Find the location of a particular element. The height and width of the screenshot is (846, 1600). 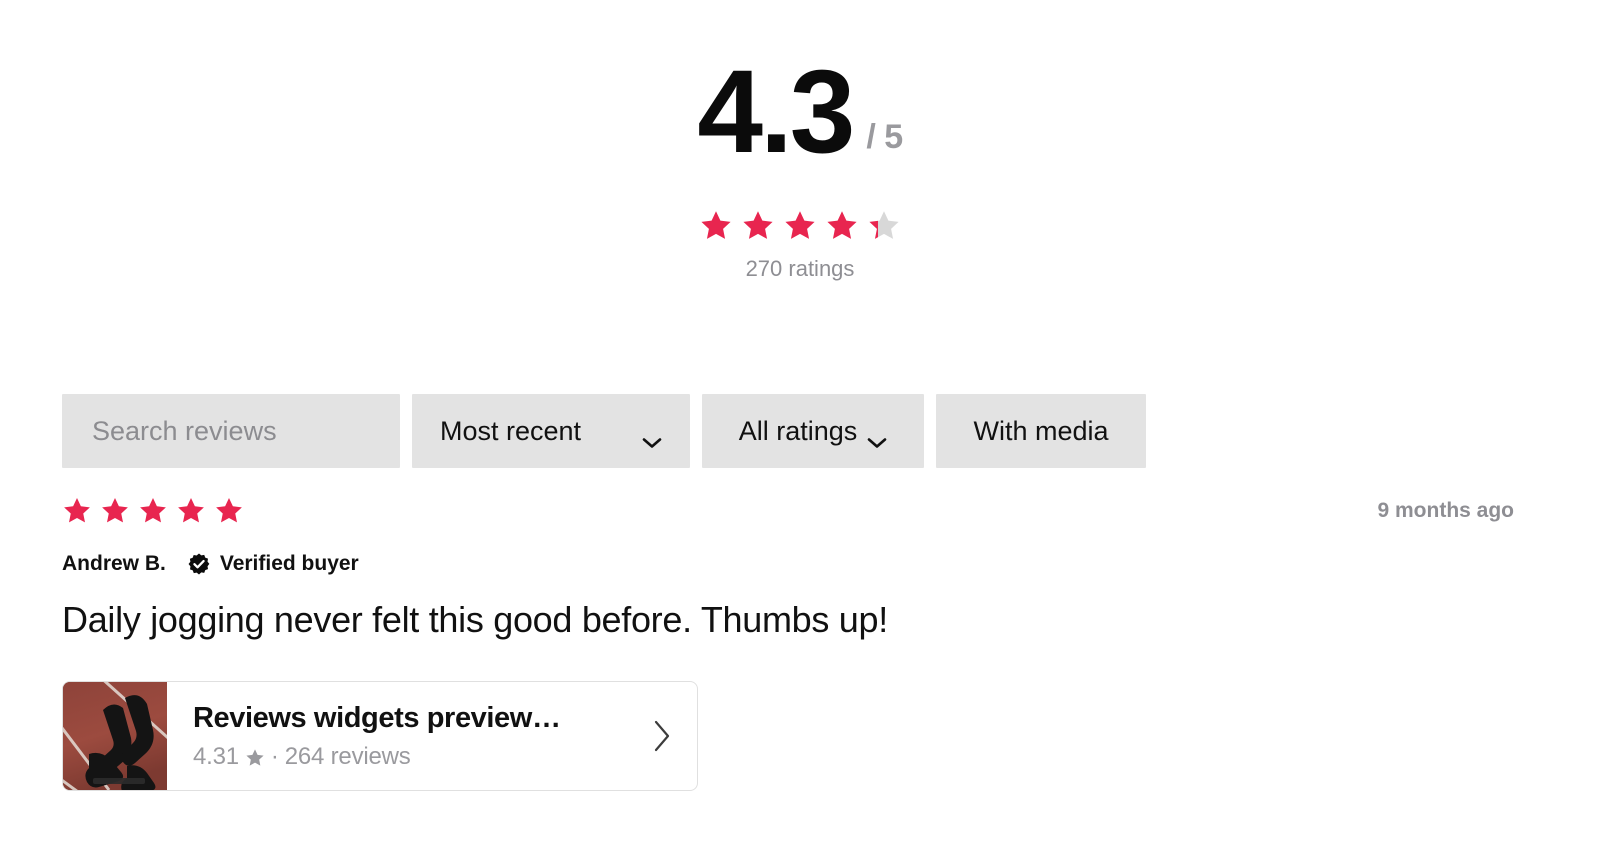

search-reviews-field is located at coordinates (231, 431).